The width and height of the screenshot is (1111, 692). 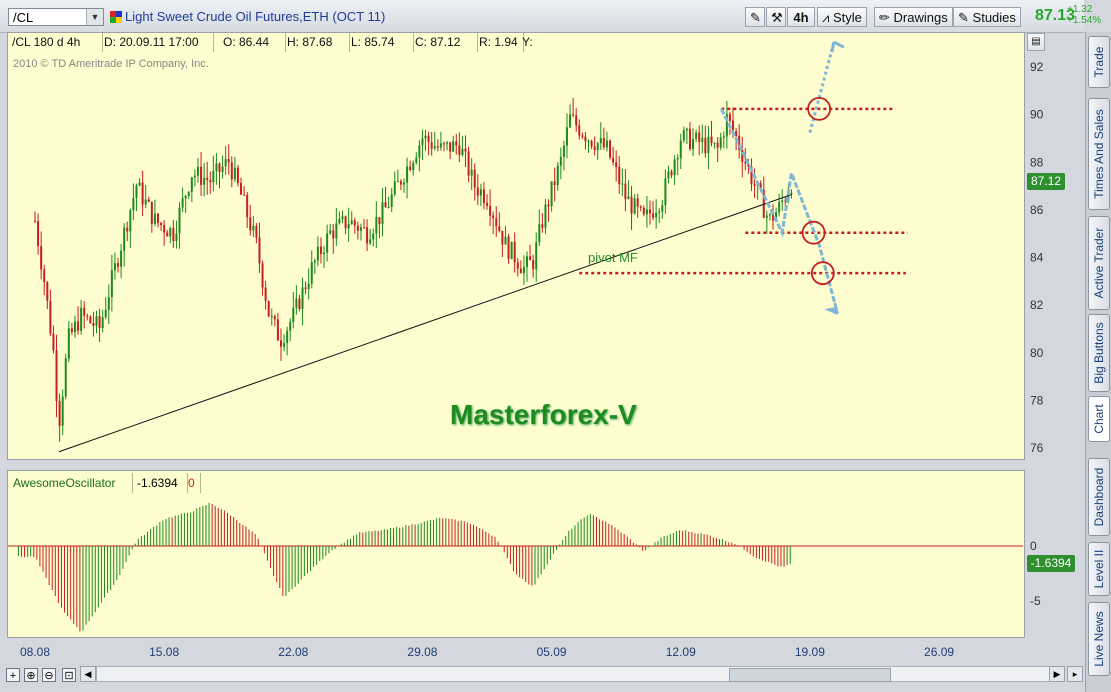 What do you see at coordinates (252, 42) in the screenshot?
I see `info-open: O: 86.44` at bounding box center [252, 42].